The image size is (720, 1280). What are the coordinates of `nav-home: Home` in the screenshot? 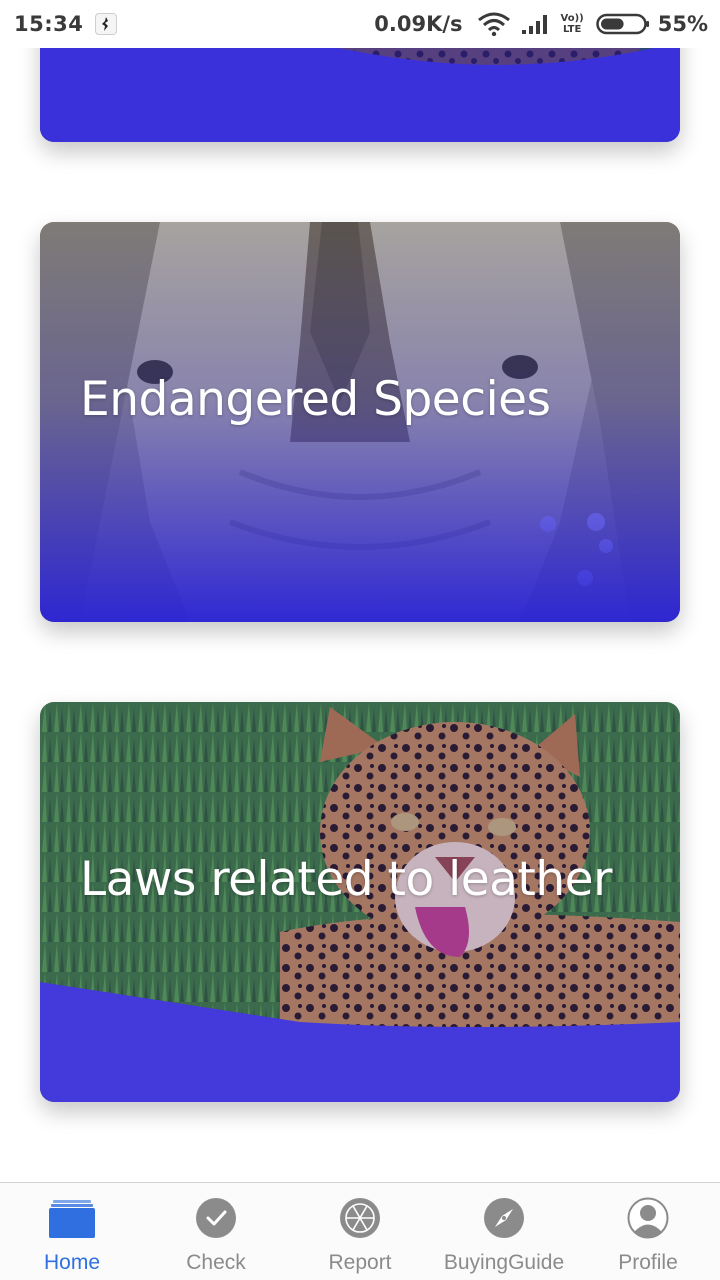 It's located at (72, 1231).